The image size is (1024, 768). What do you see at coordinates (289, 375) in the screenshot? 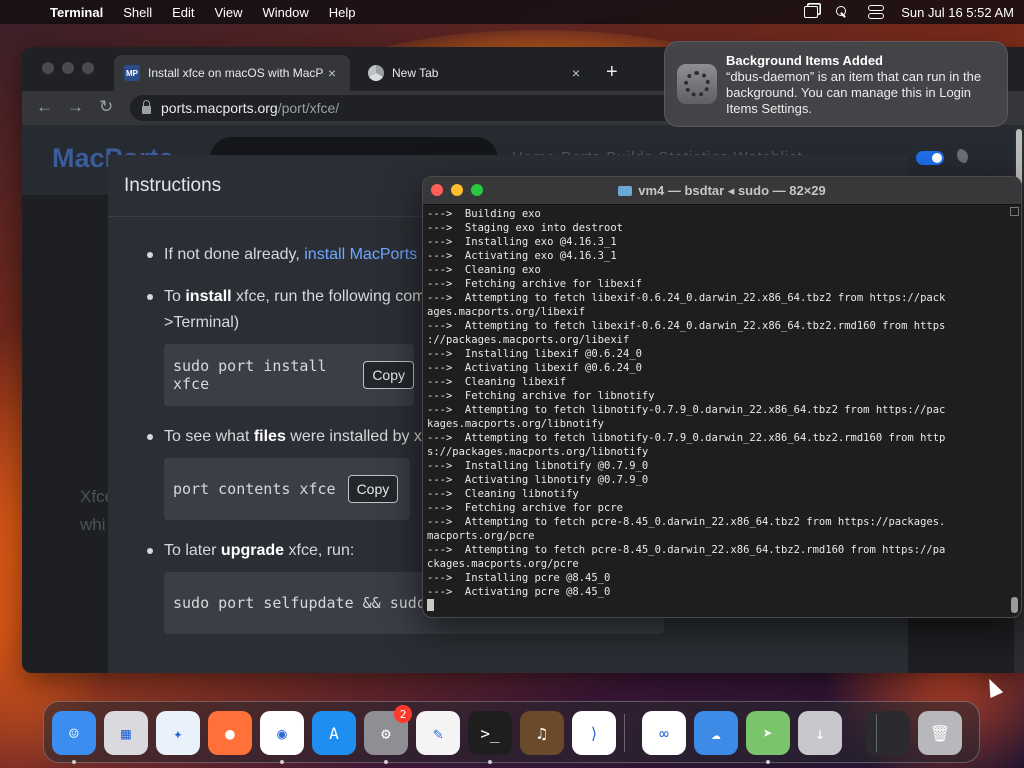
I see `code-install: sudo port install xfce Copy` at bounding box center [289, 375].